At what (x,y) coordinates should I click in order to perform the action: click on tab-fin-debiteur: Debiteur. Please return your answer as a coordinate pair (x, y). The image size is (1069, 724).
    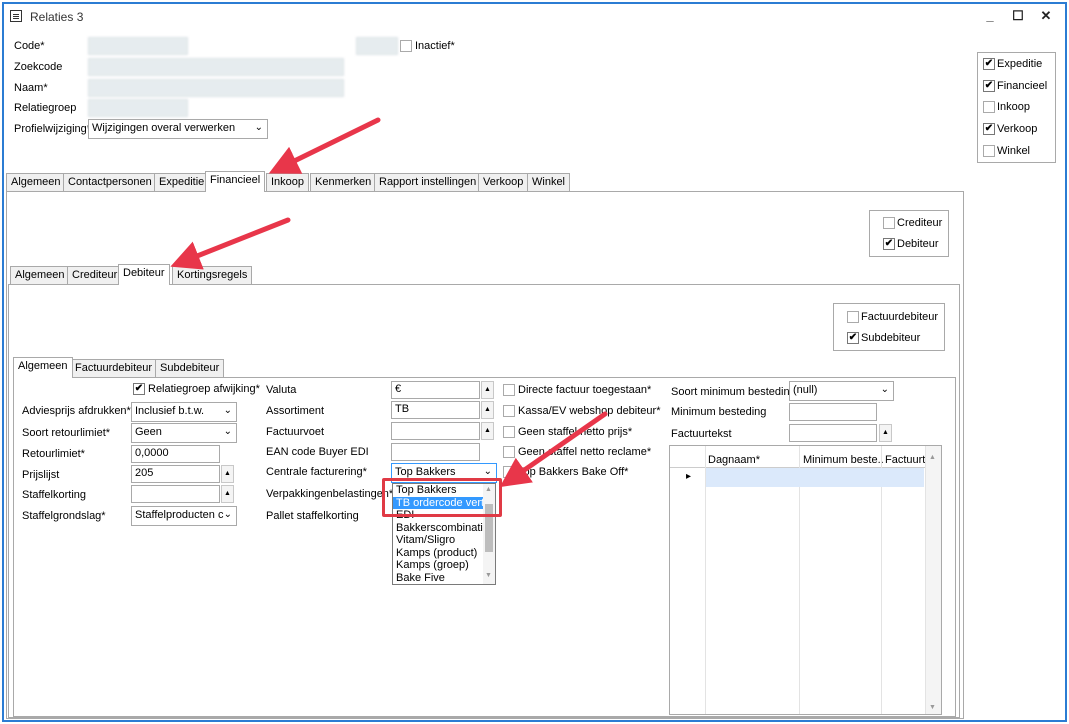
    Looking at the image, I should click on (144, 274).